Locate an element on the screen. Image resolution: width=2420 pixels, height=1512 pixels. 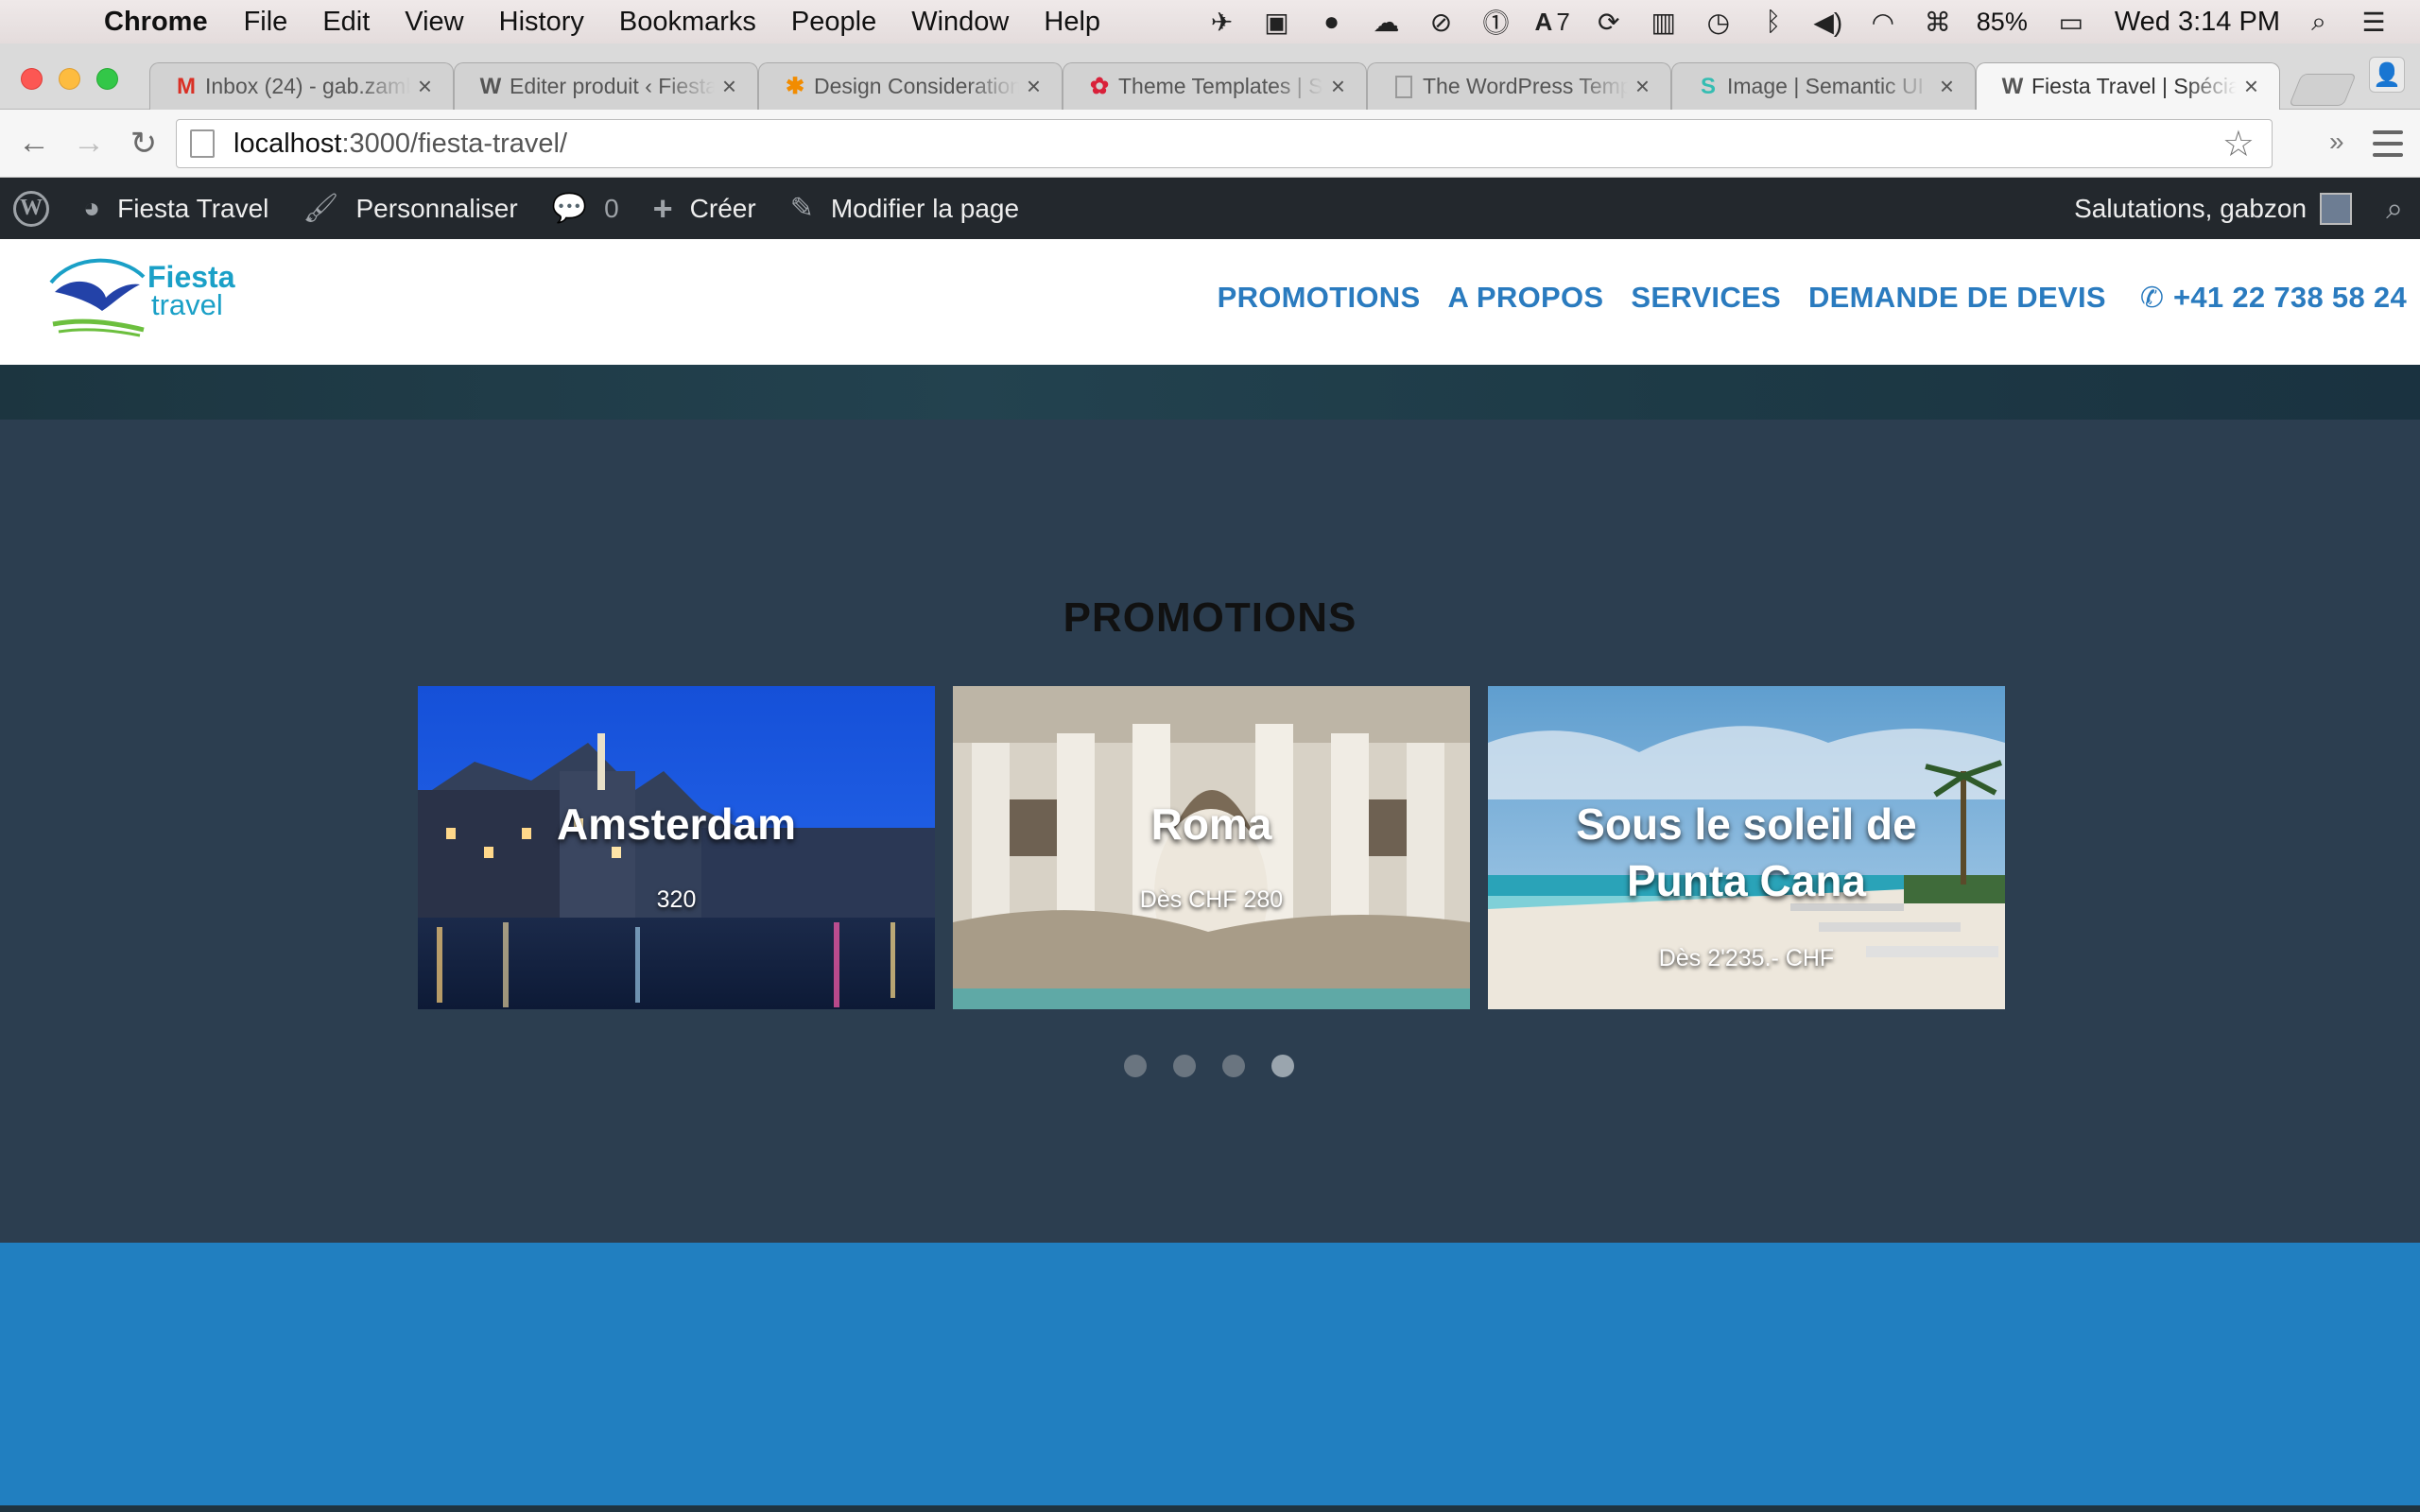
menu-file: File is located at coordinates (266, 22).